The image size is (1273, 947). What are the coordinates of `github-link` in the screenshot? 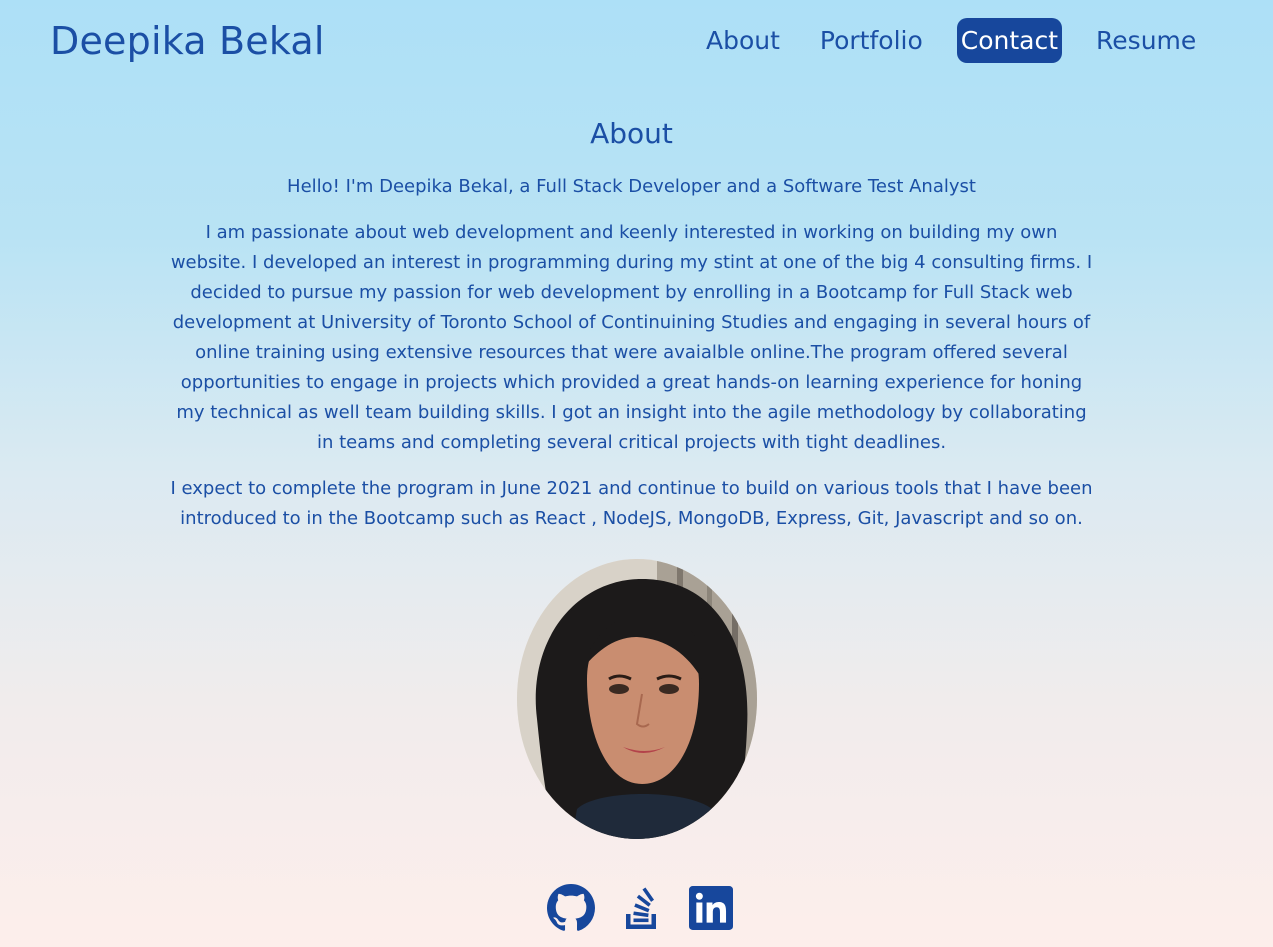 It's located at (571, 908).